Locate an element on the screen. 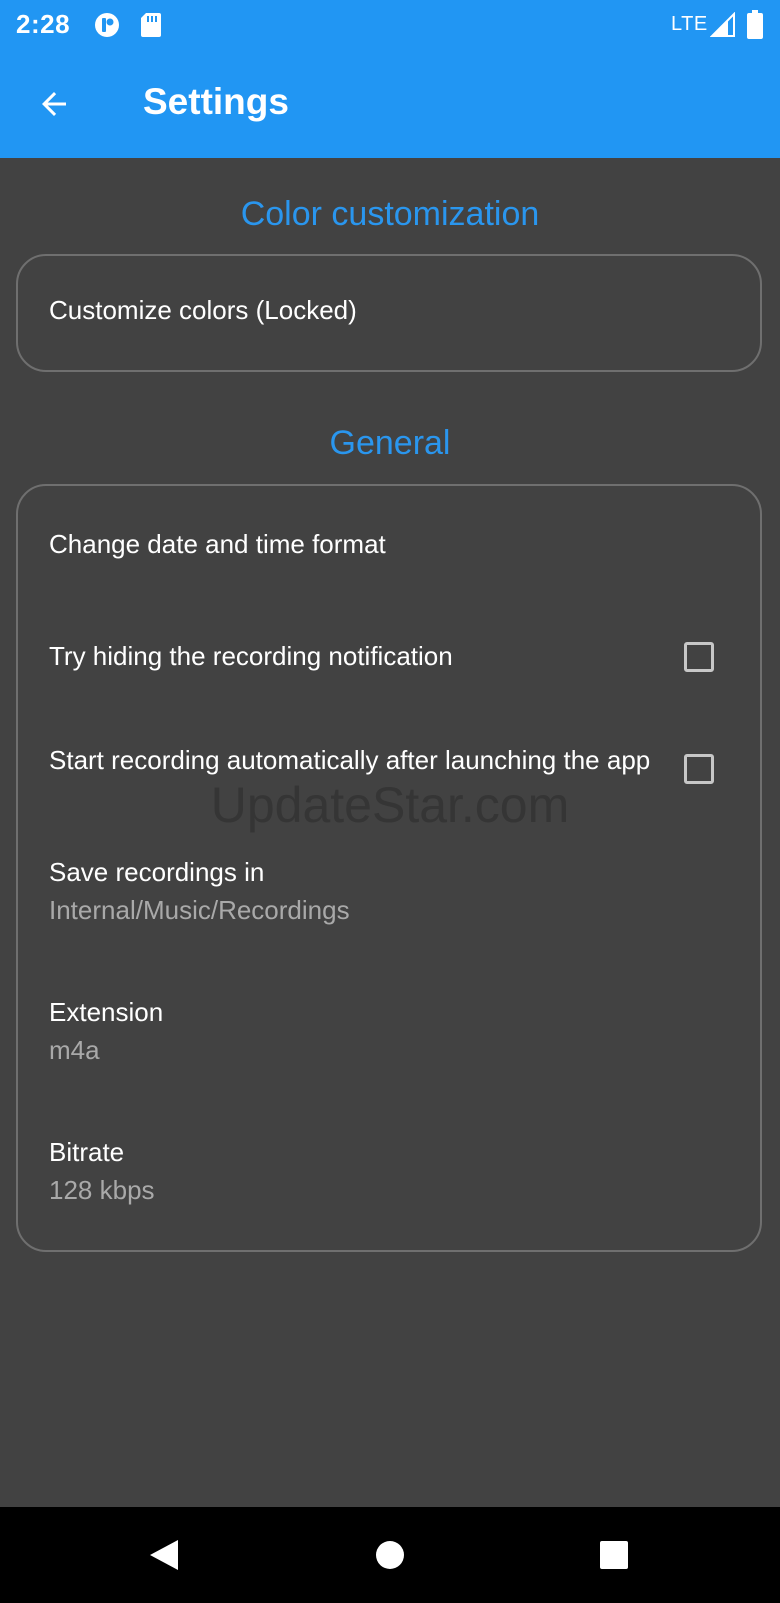  back-triangle-icon is located at coordinates (164, 1555).